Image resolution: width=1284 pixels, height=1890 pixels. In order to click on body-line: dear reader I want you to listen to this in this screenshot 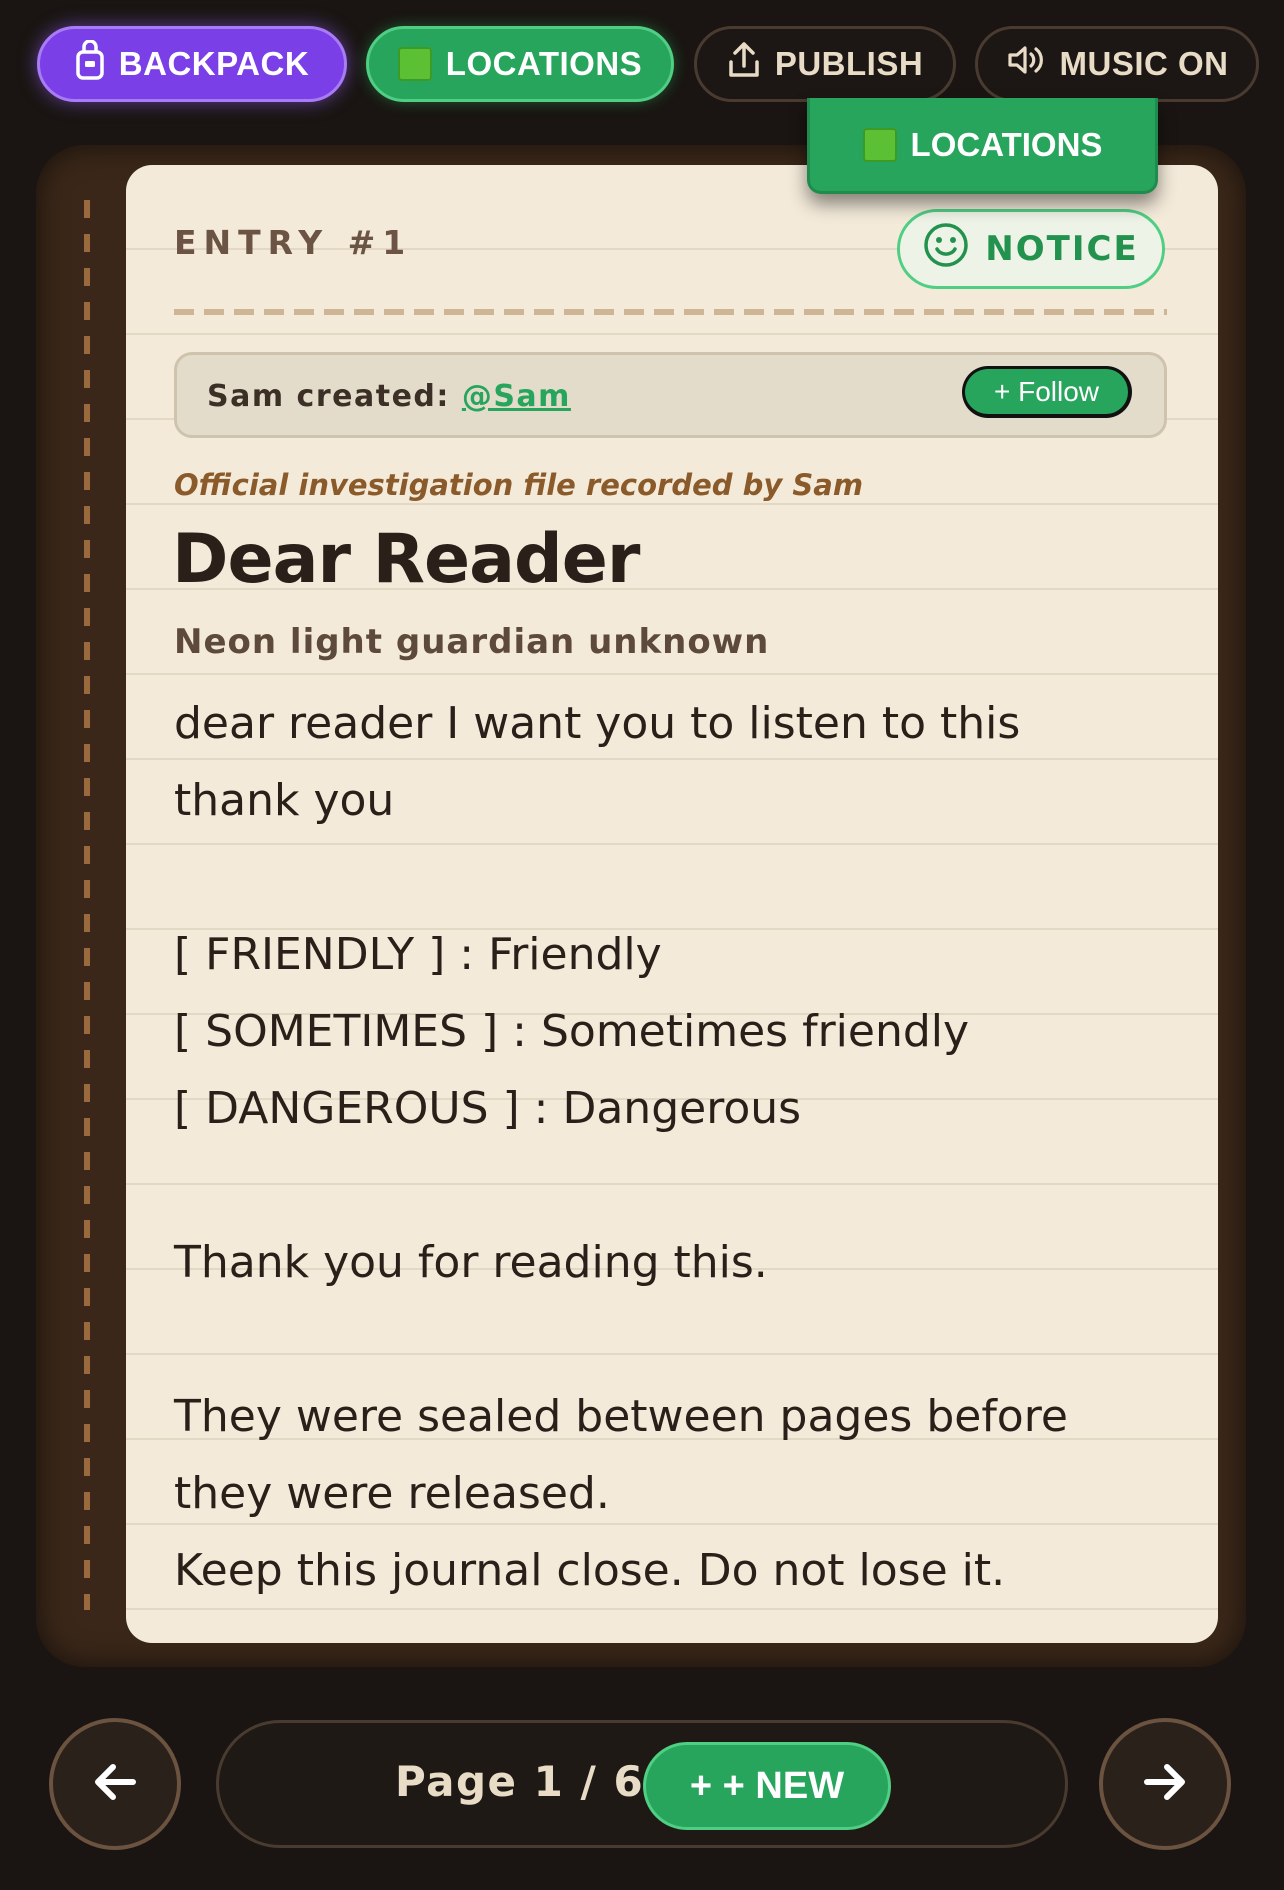, I will do `click(597, 723)`.